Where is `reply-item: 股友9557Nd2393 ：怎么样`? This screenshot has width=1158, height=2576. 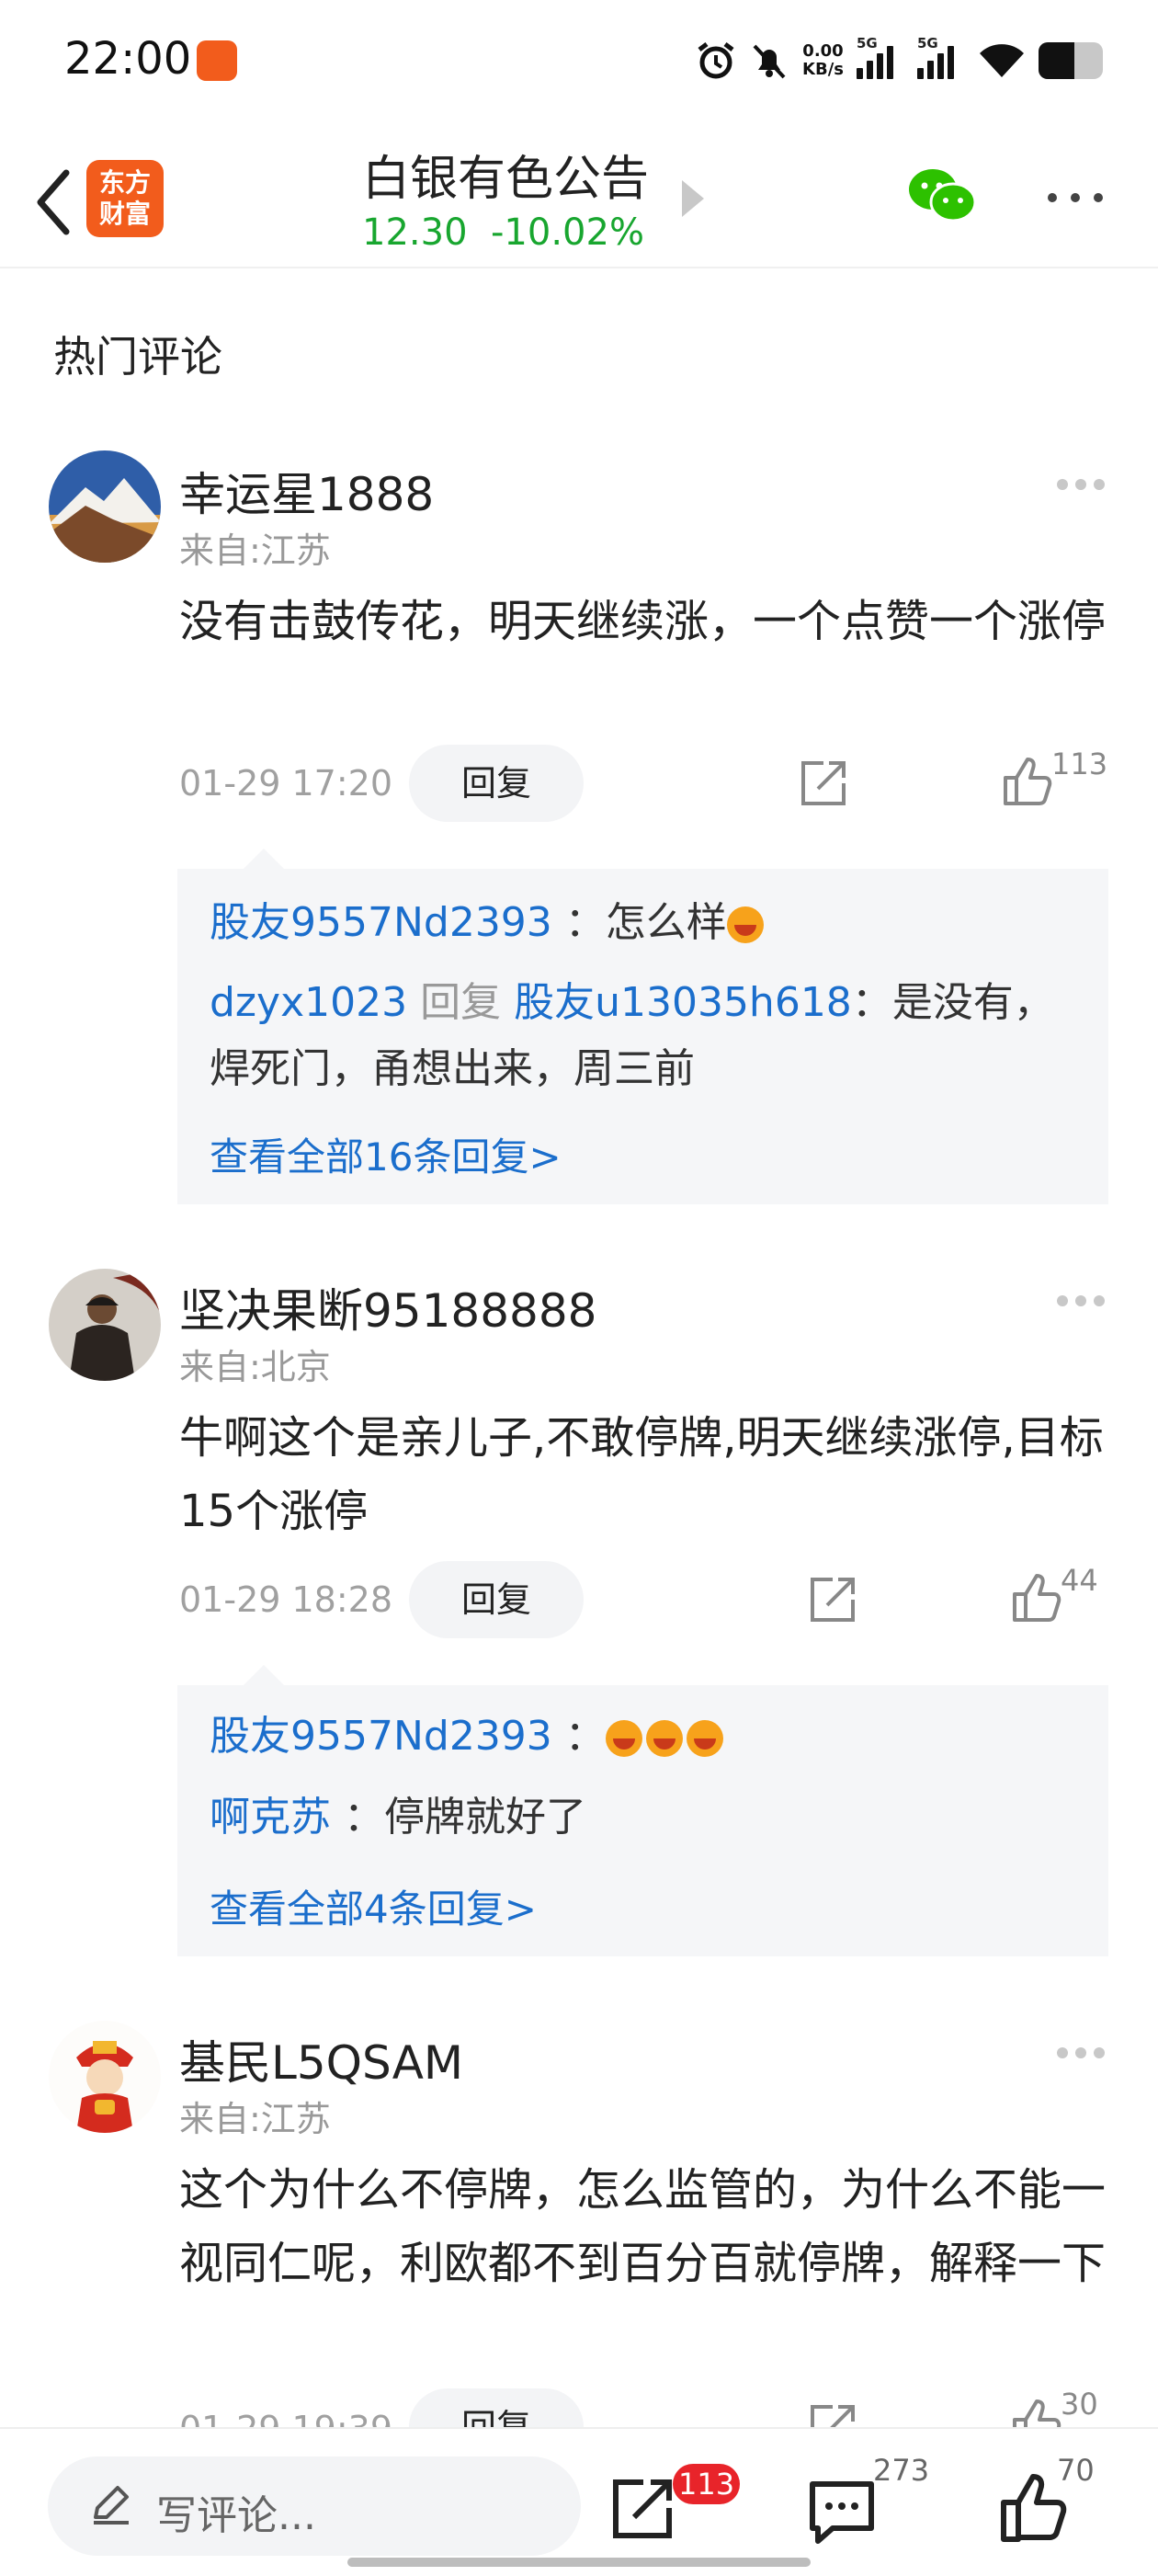
reply-item: 股友9557Nd2393 ：怎么样 is located at coordinates (646, 923).